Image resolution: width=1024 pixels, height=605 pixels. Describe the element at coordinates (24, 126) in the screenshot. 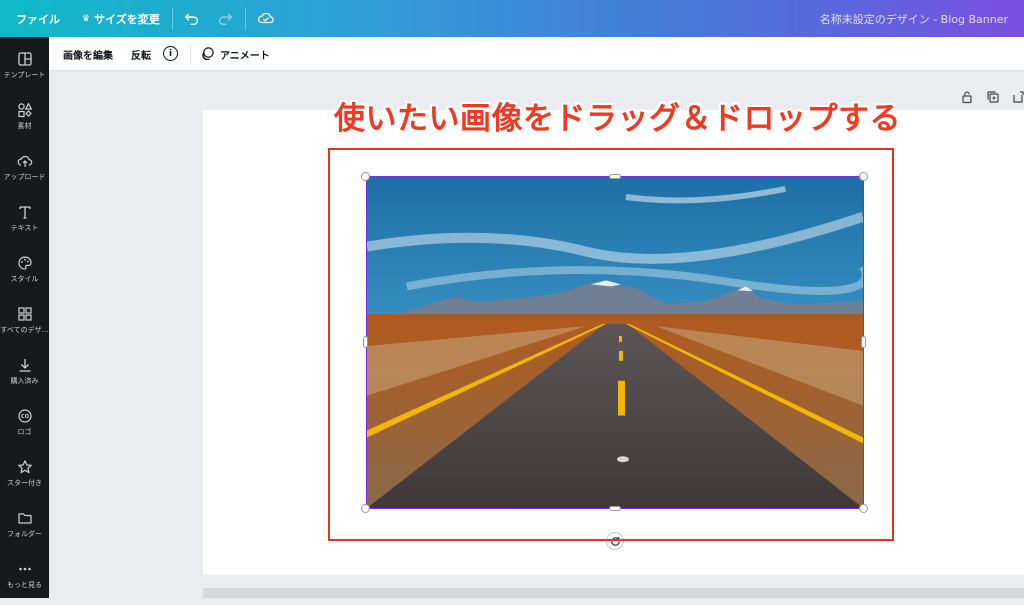

I see `sidebar-item-label: 素材` at that location.